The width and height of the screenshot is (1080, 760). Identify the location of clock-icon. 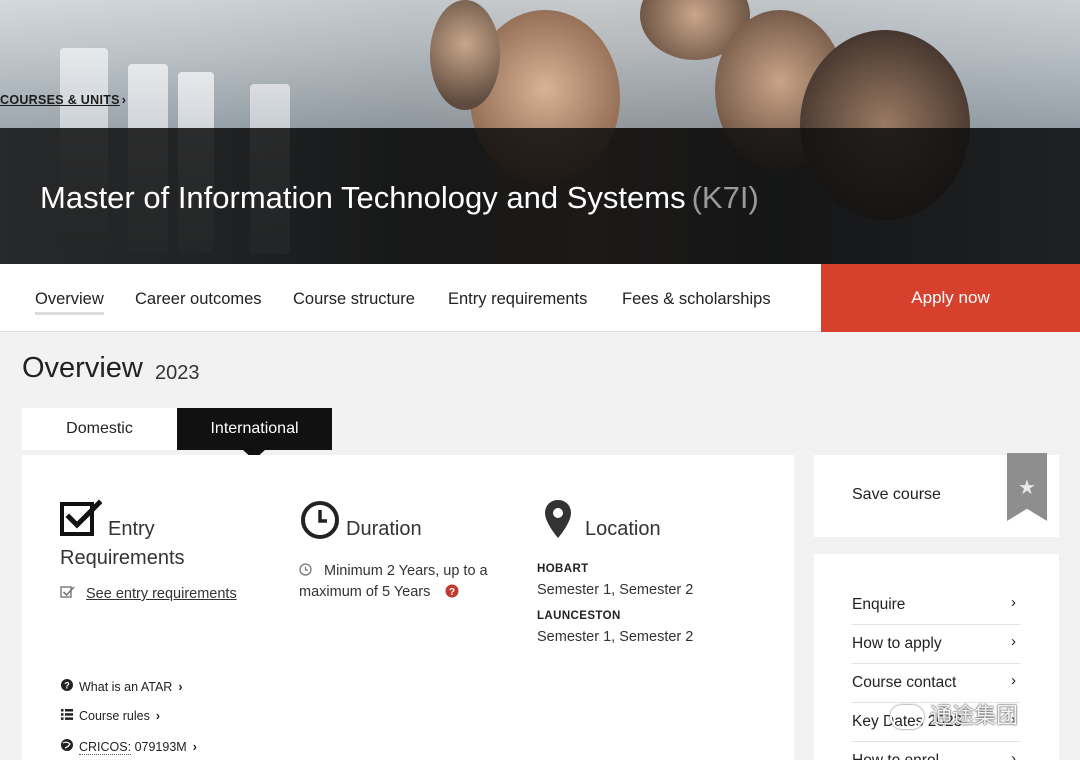
(320, 520).